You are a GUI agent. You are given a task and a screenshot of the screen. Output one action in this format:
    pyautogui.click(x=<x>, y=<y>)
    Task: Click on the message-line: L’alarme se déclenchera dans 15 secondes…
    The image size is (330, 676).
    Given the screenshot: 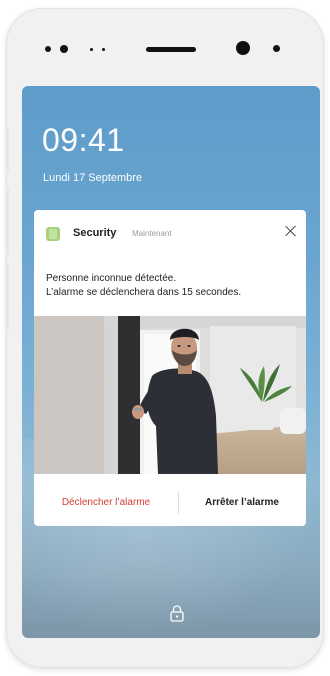 What is the action you would take?
    pyautogui.click(x=144, y=292)
    